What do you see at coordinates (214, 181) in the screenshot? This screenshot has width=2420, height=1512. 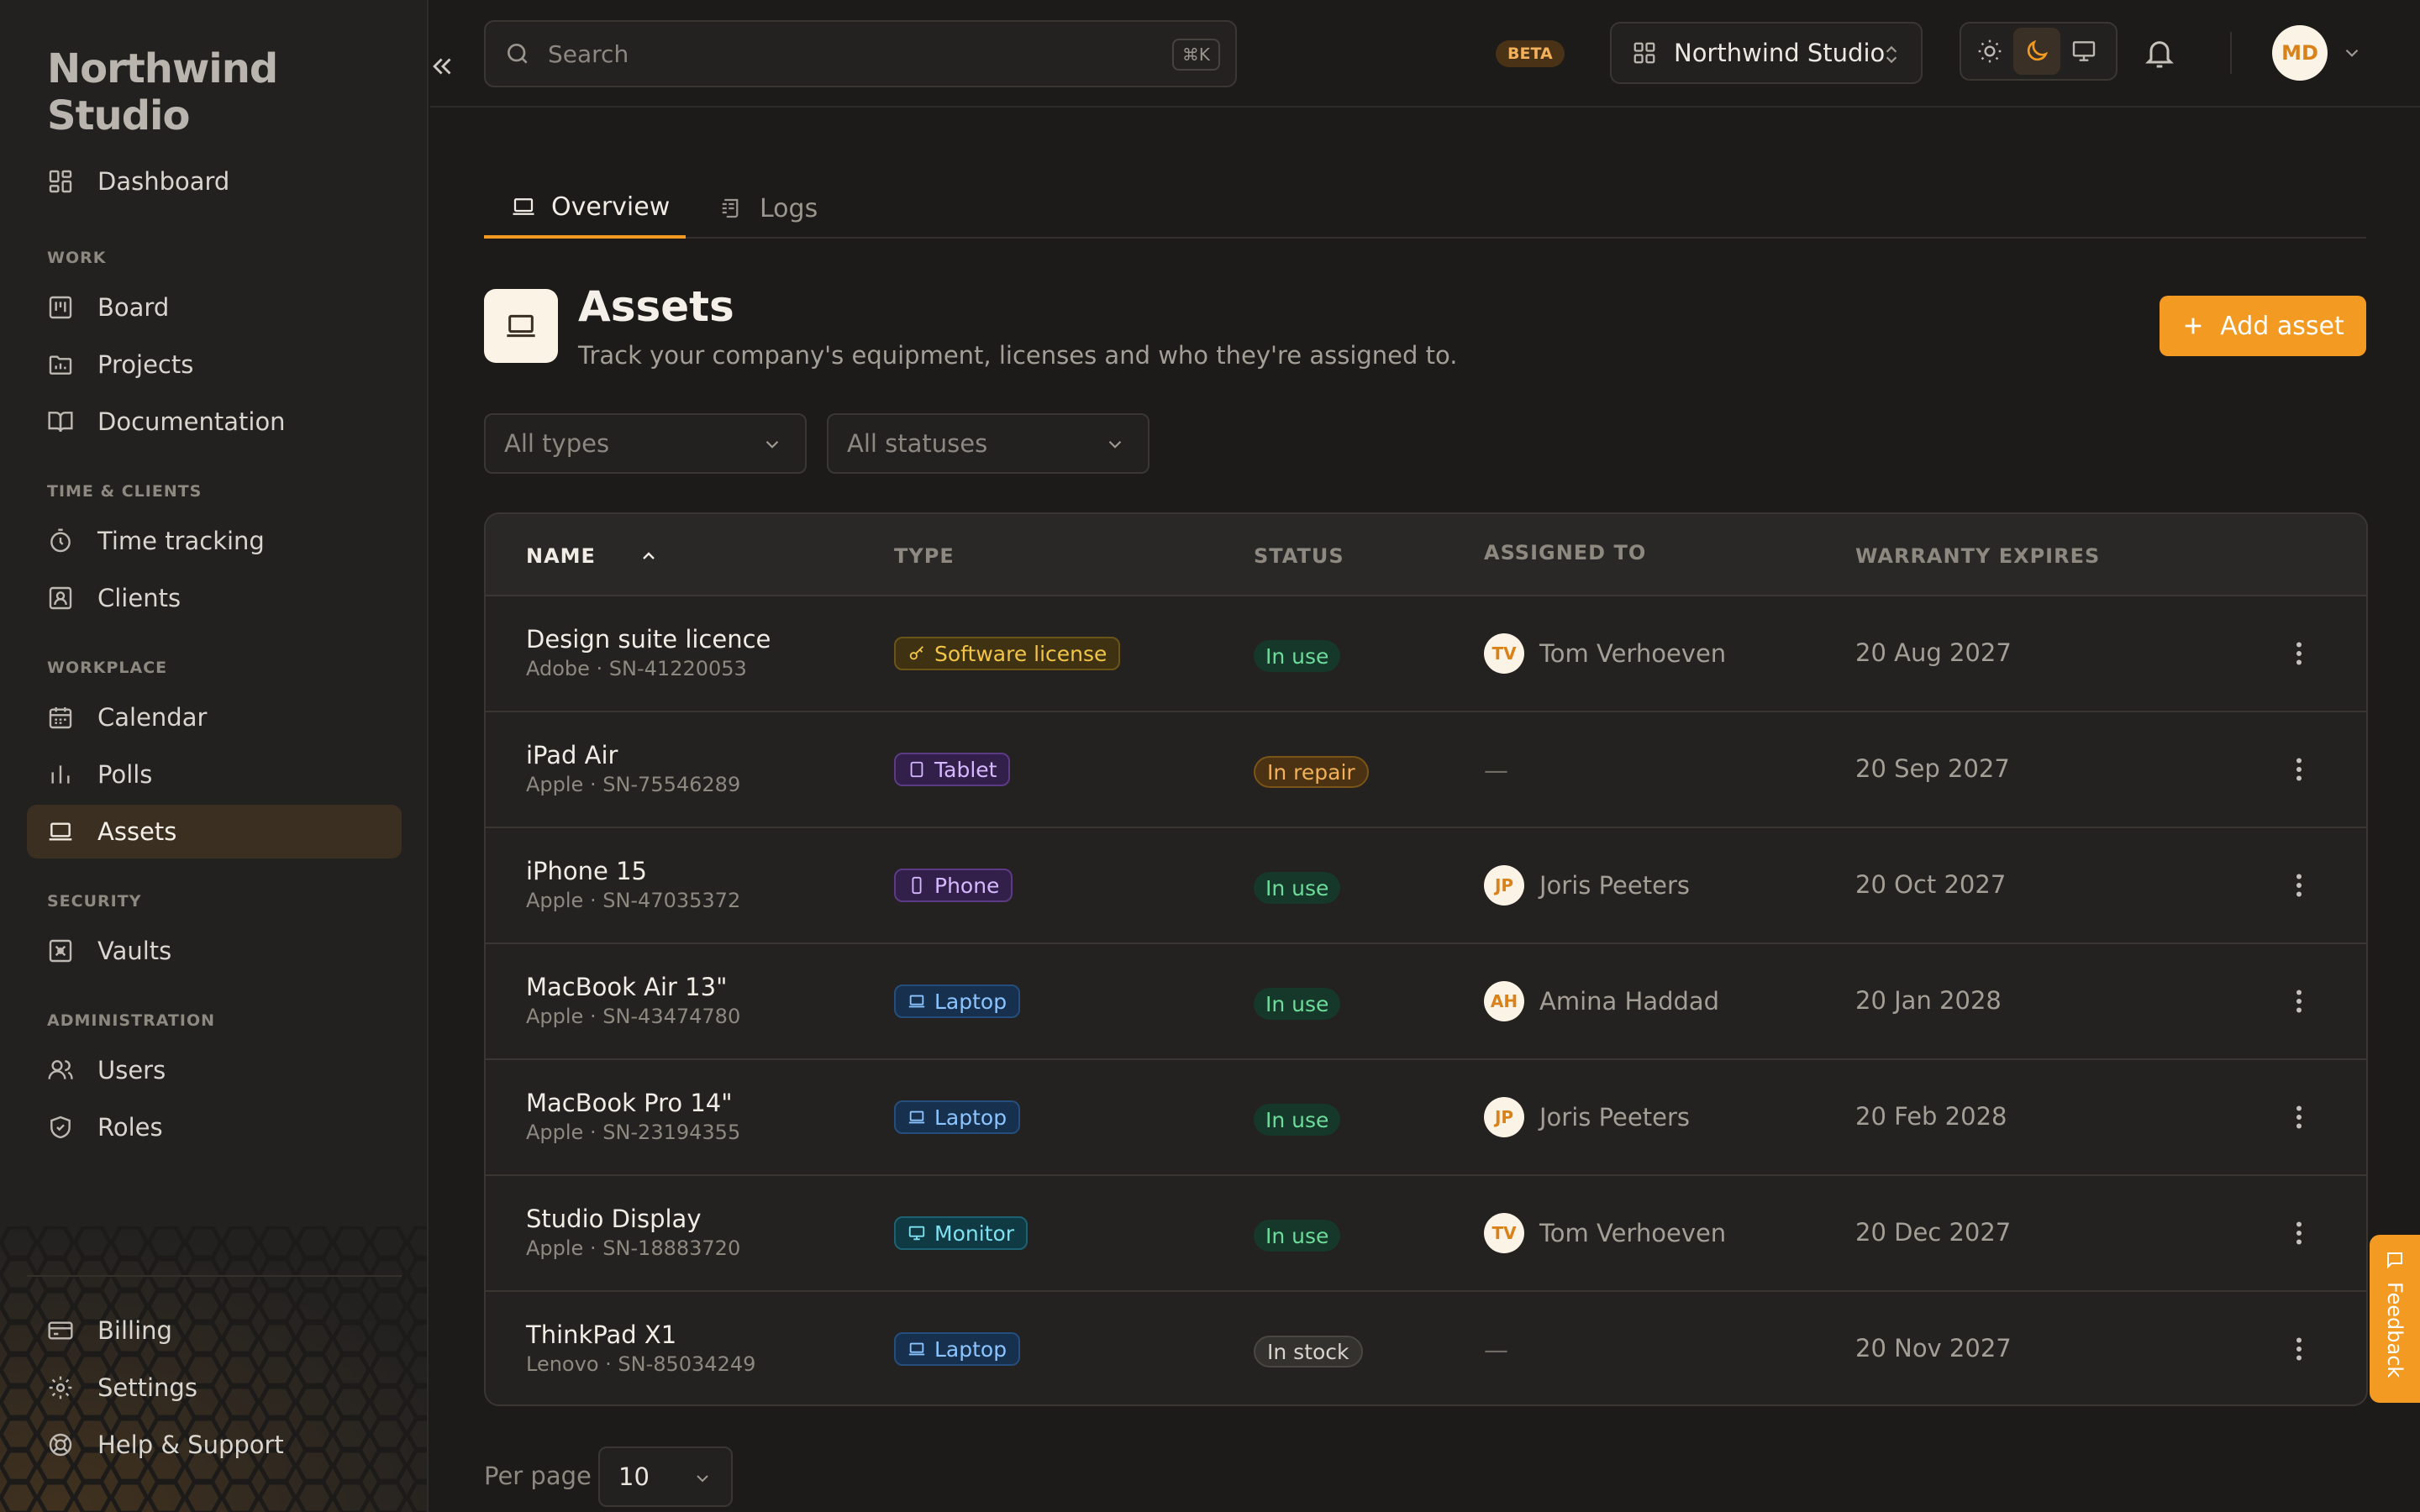 I see `sidebar-item-dashboard: Dashboard` at bounding box center [214, 181].